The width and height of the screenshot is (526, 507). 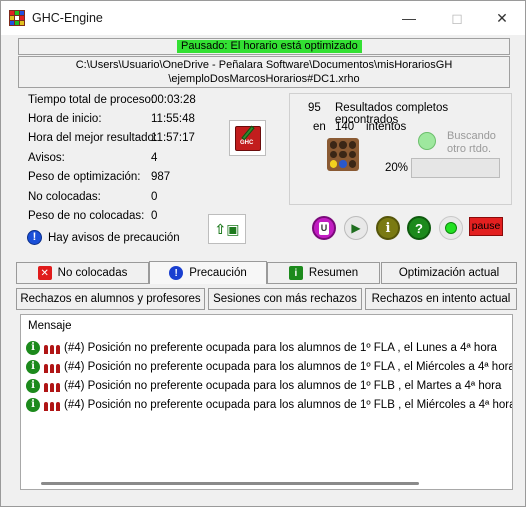 I want to click on results-attempts: 140, so click(x=345, y=127).